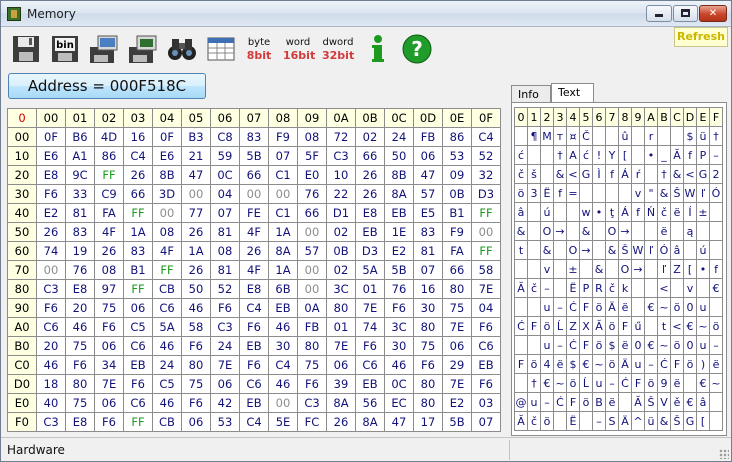 Image resolution: width=732 pixels, height=462 pixels. I want to click on char-cell: [, so click(703, 421).